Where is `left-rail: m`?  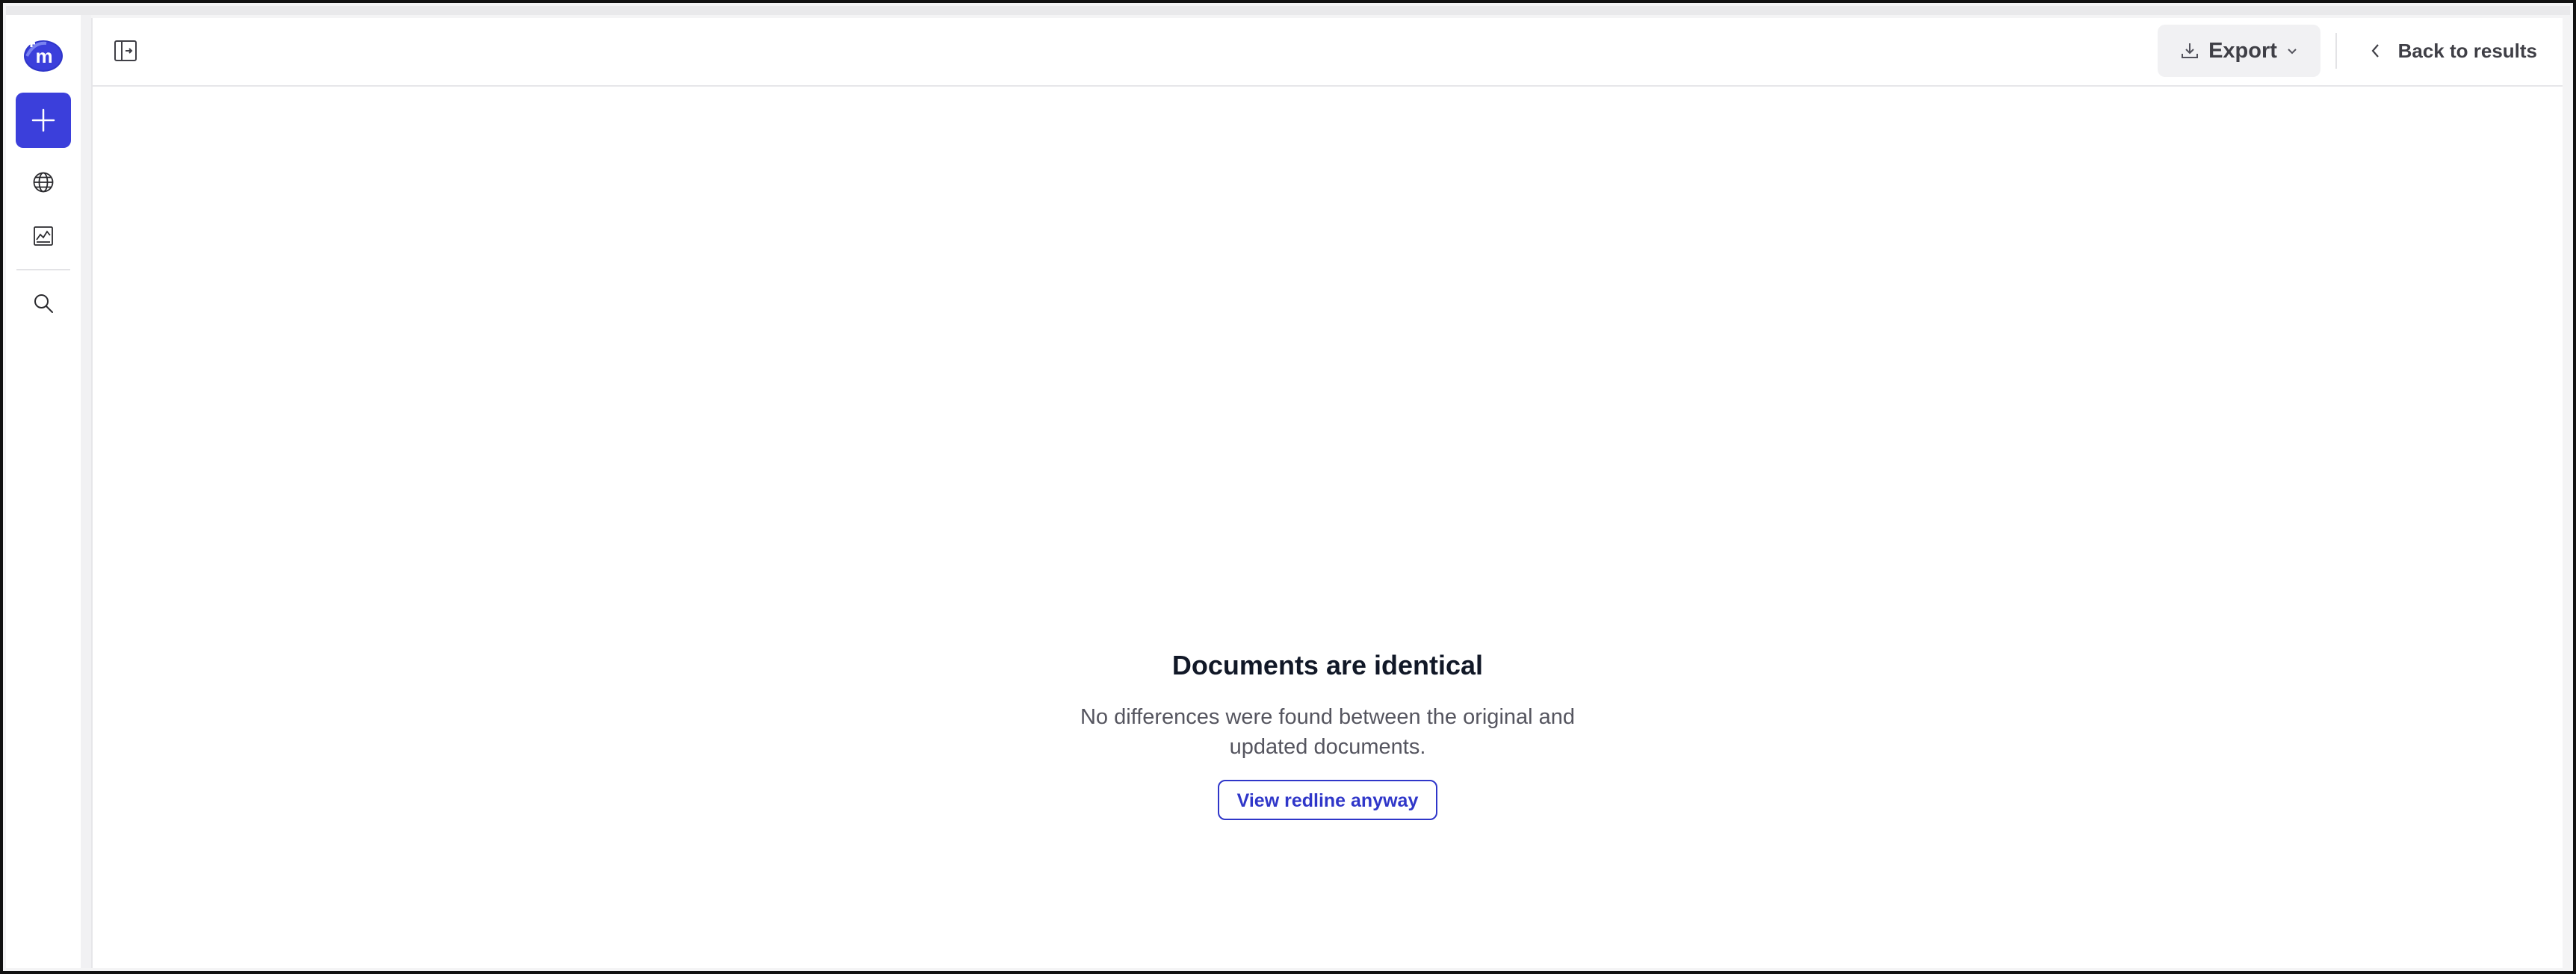 left-rail: m is located at coordinates (43, 491).